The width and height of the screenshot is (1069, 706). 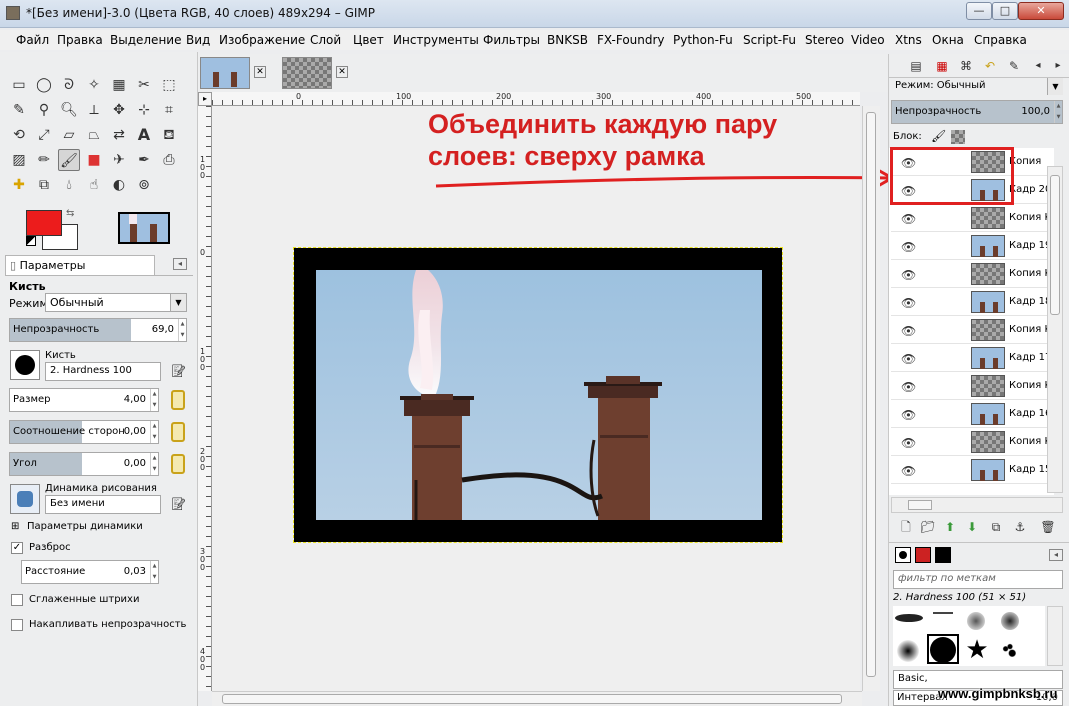 I want to click on lock-alpha-icon, so click(x=958, y=137).